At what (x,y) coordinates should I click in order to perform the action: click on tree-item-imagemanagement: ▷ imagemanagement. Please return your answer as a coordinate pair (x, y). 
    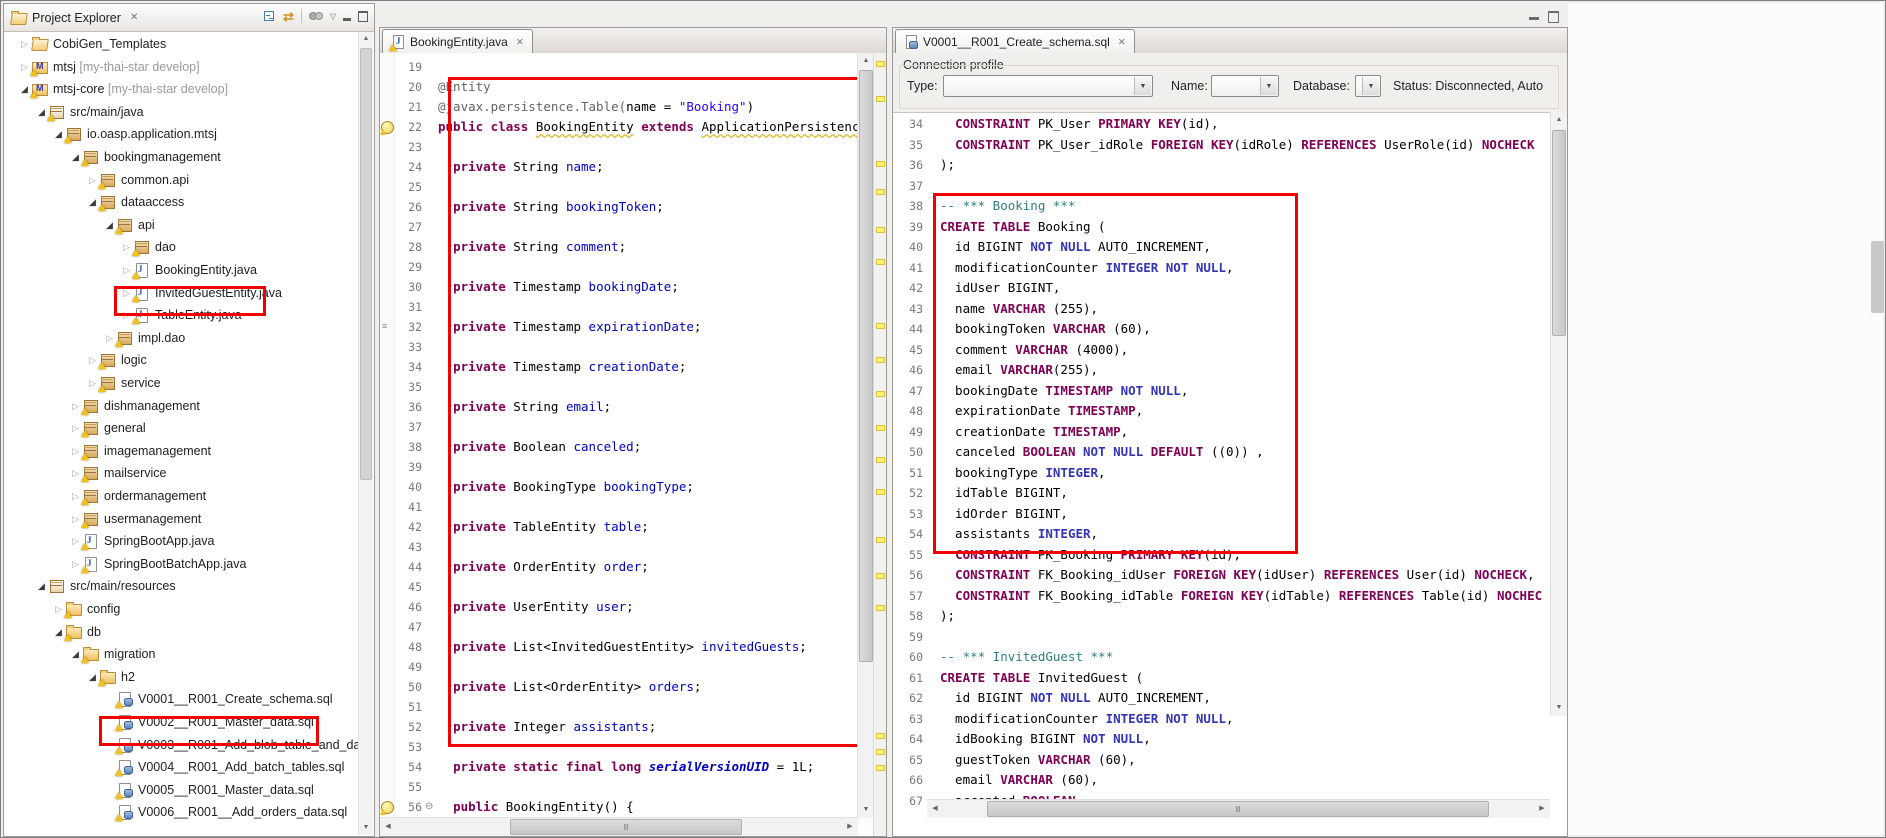
    Looking at the image, I should click on (182, 451).